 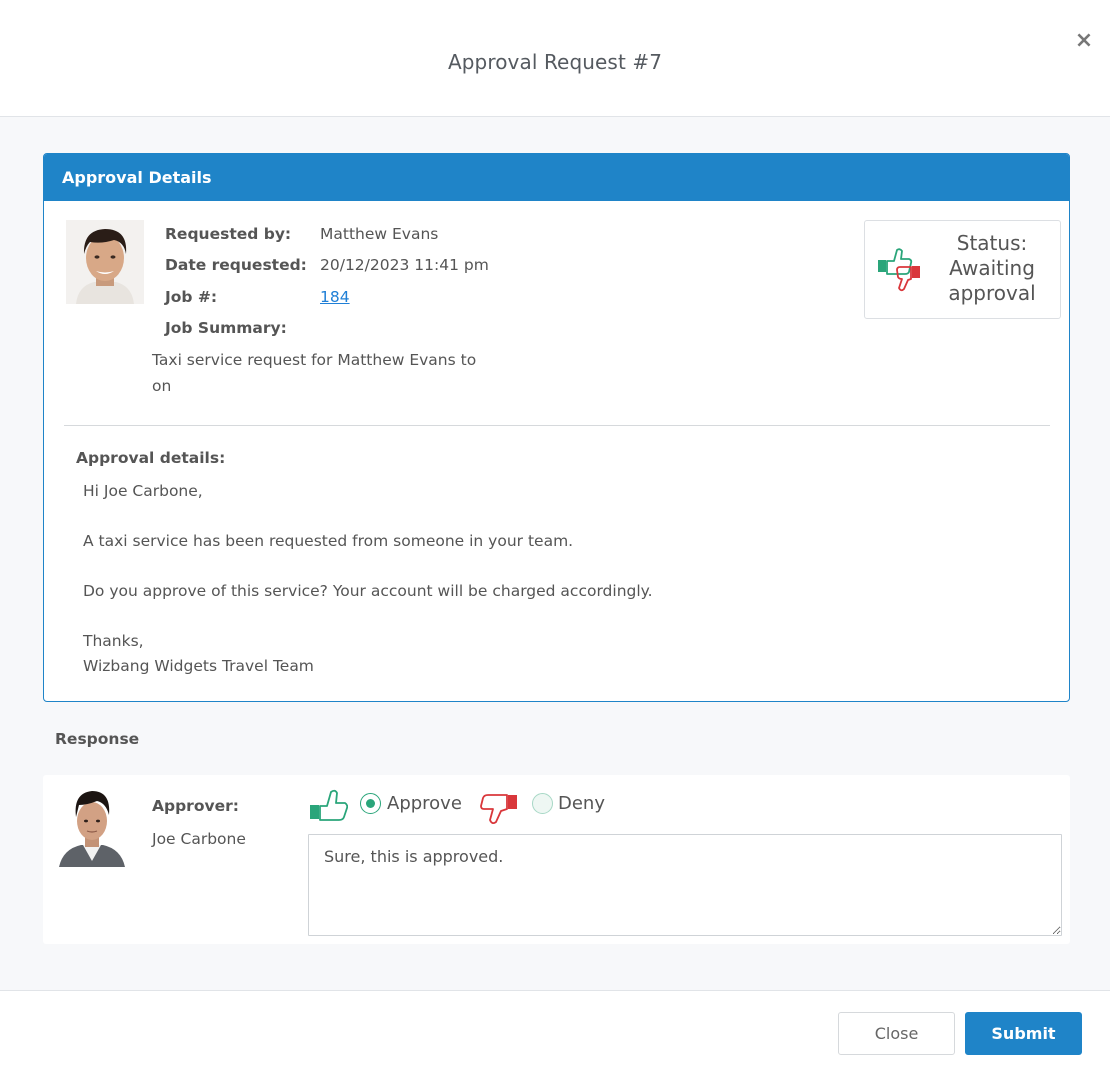 I want to click on status-line-3: approval, so click(x=992, y=293).